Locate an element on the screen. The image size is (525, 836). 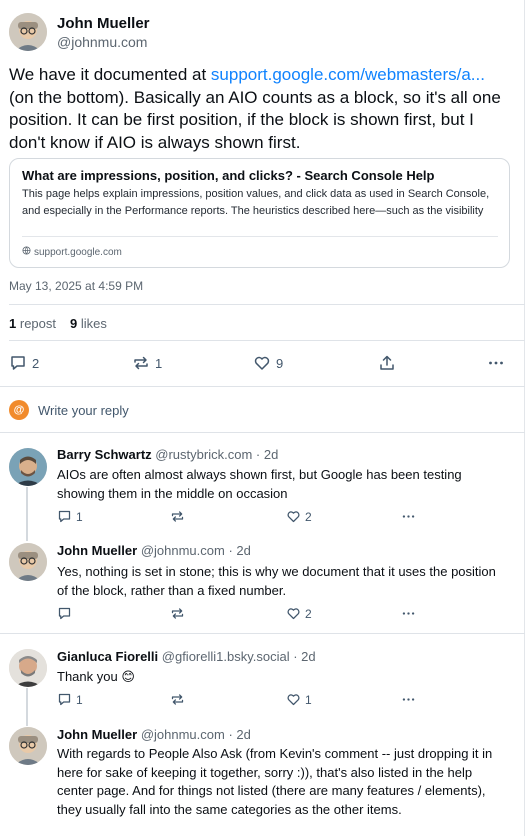
link-card-domain-row: support.google.com is located at coordinates (72, 252).